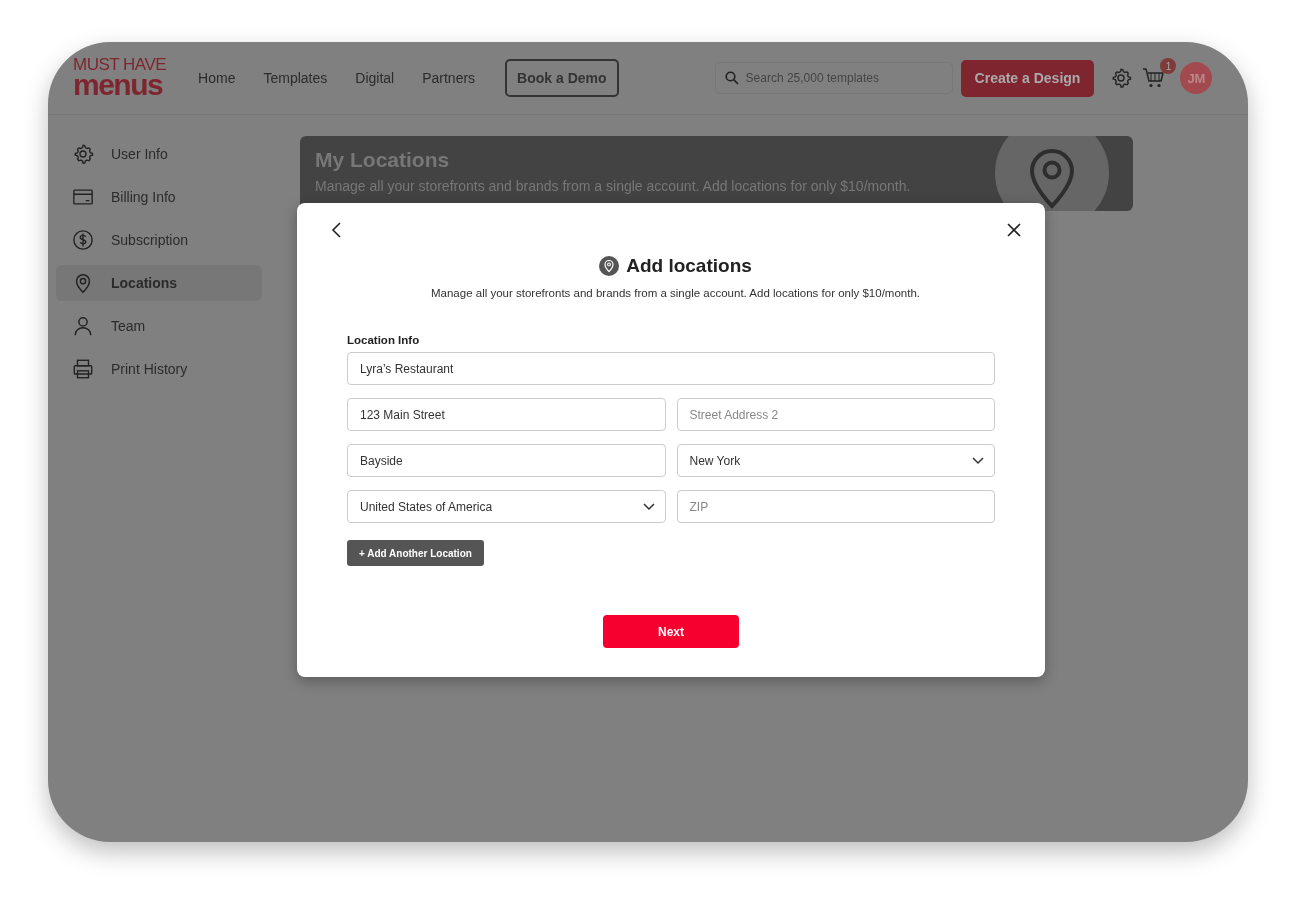  What do you see at coordinates (384, 340) in the screenshot?
I see `section-label: Location Info` at bounding box center [384, 340].